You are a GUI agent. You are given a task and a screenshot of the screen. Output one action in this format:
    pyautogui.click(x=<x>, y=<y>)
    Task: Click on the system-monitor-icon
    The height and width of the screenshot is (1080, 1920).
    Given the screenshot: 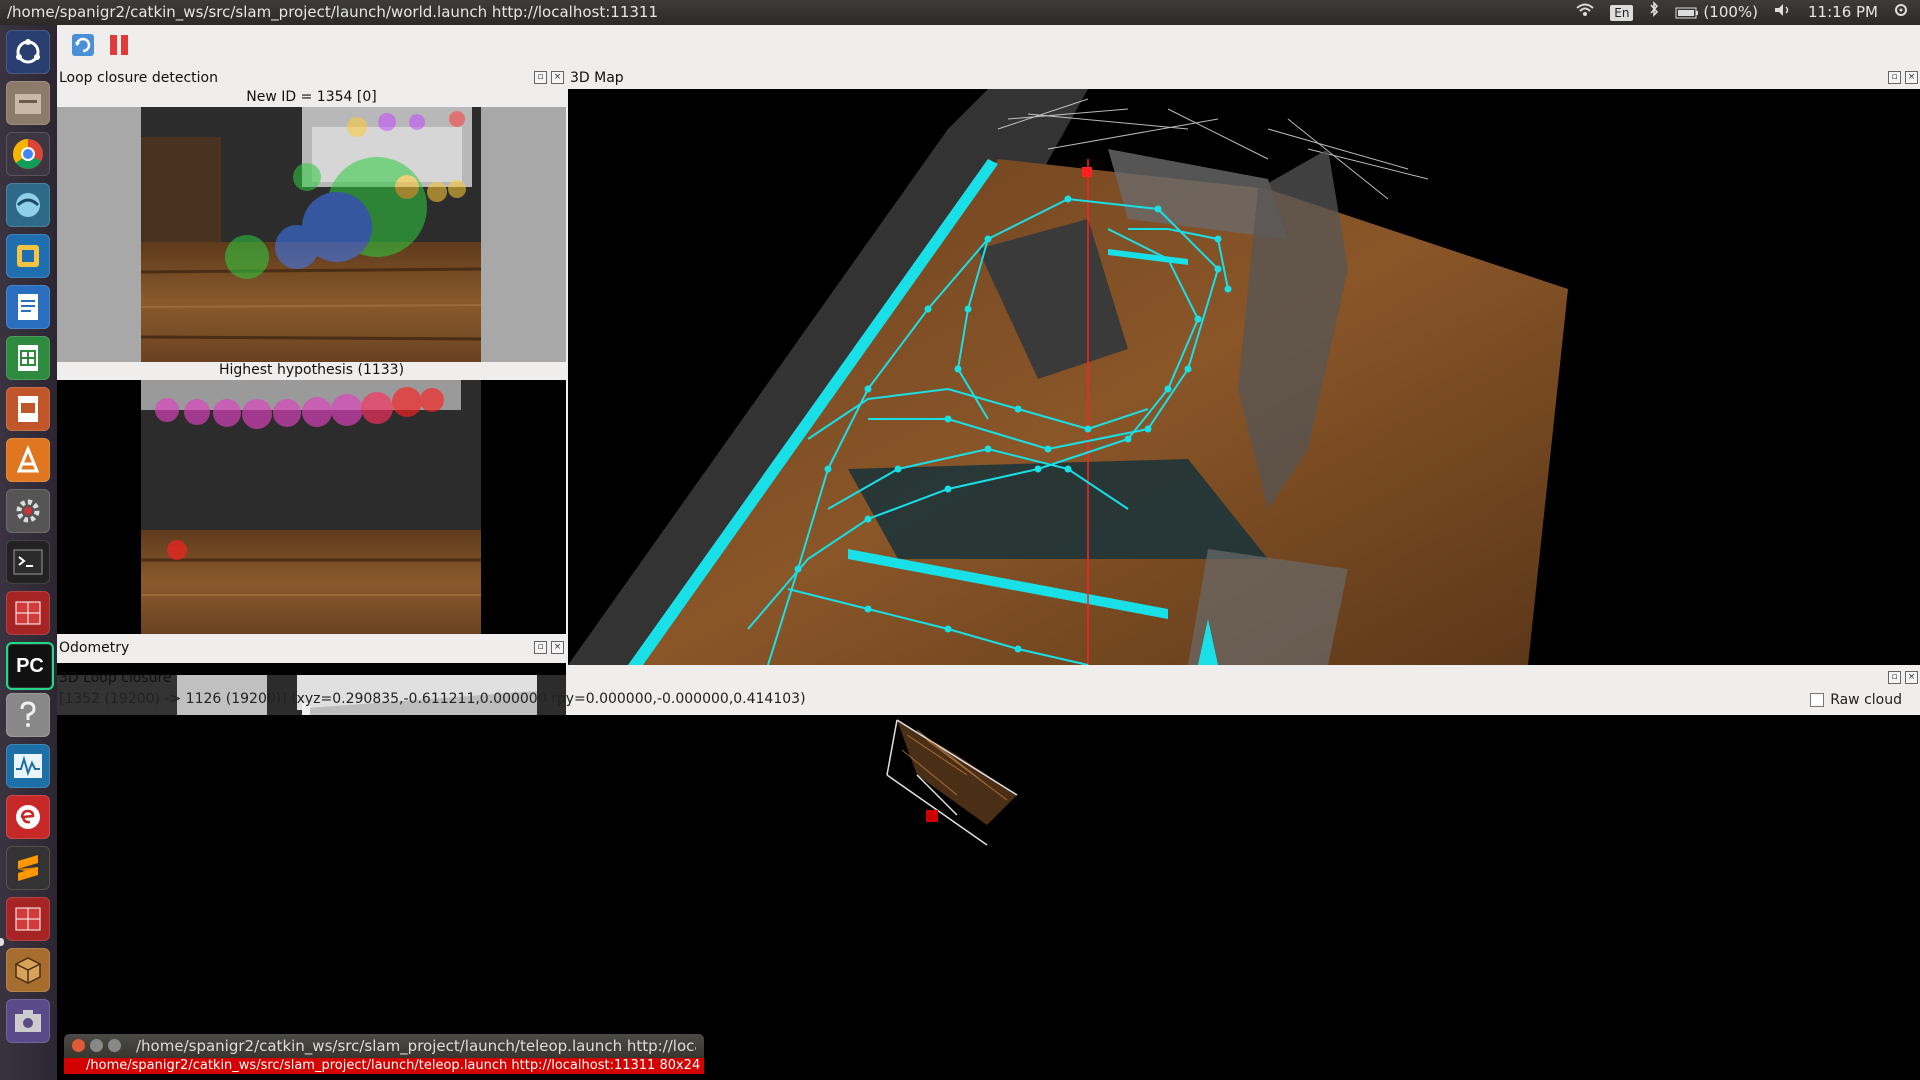 What is the action you would take?
    pyautogui.click(x=28, y=766)
    